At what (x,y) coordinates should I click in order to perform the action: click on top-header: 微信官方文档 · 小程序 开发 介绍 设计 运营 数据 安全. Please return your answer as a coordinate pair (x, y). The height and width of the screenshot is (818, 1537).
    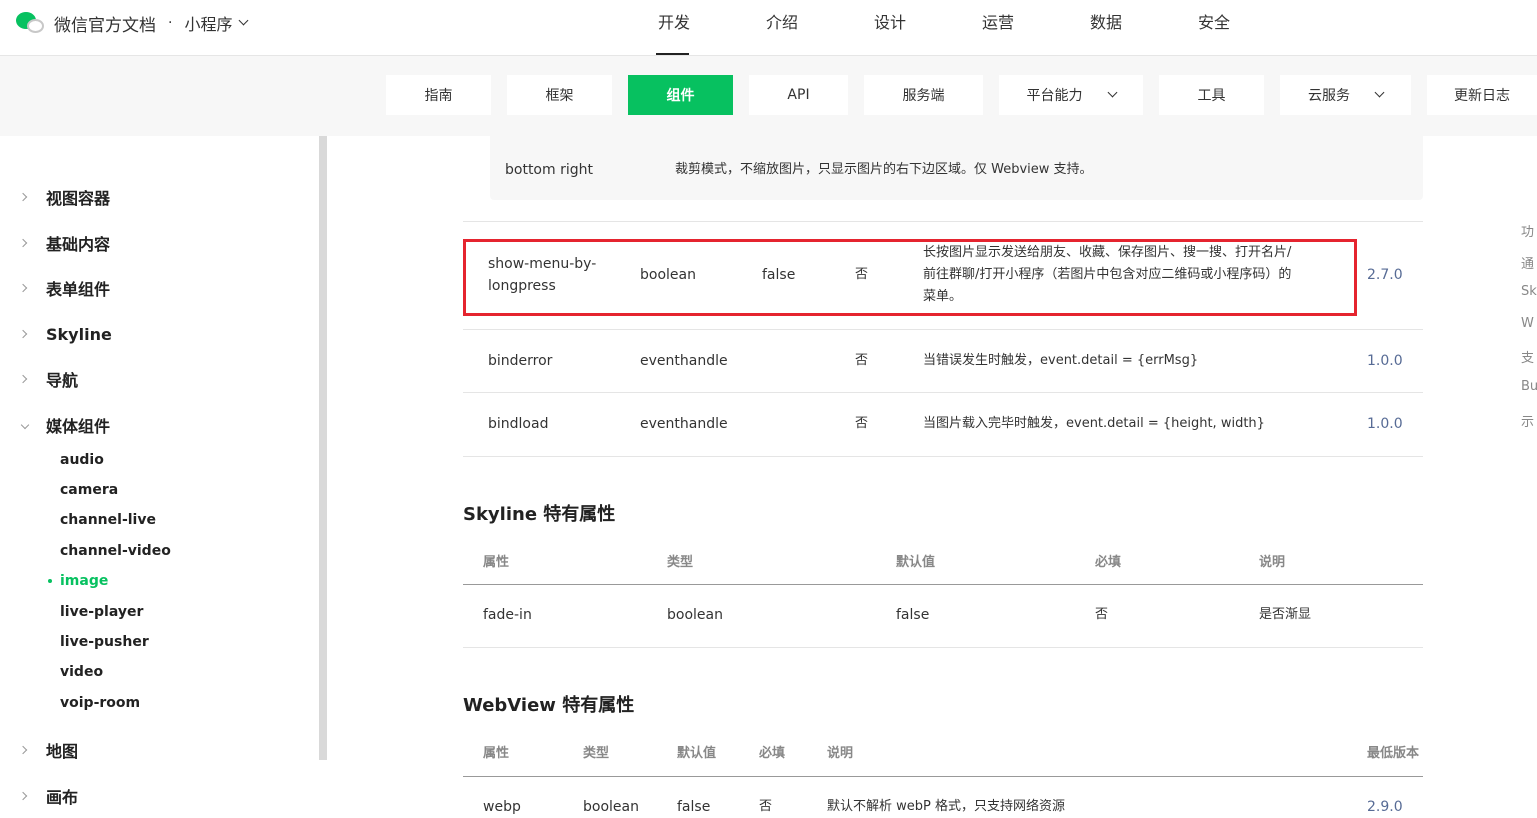
    Looking at the image, I should click on (768, 28).